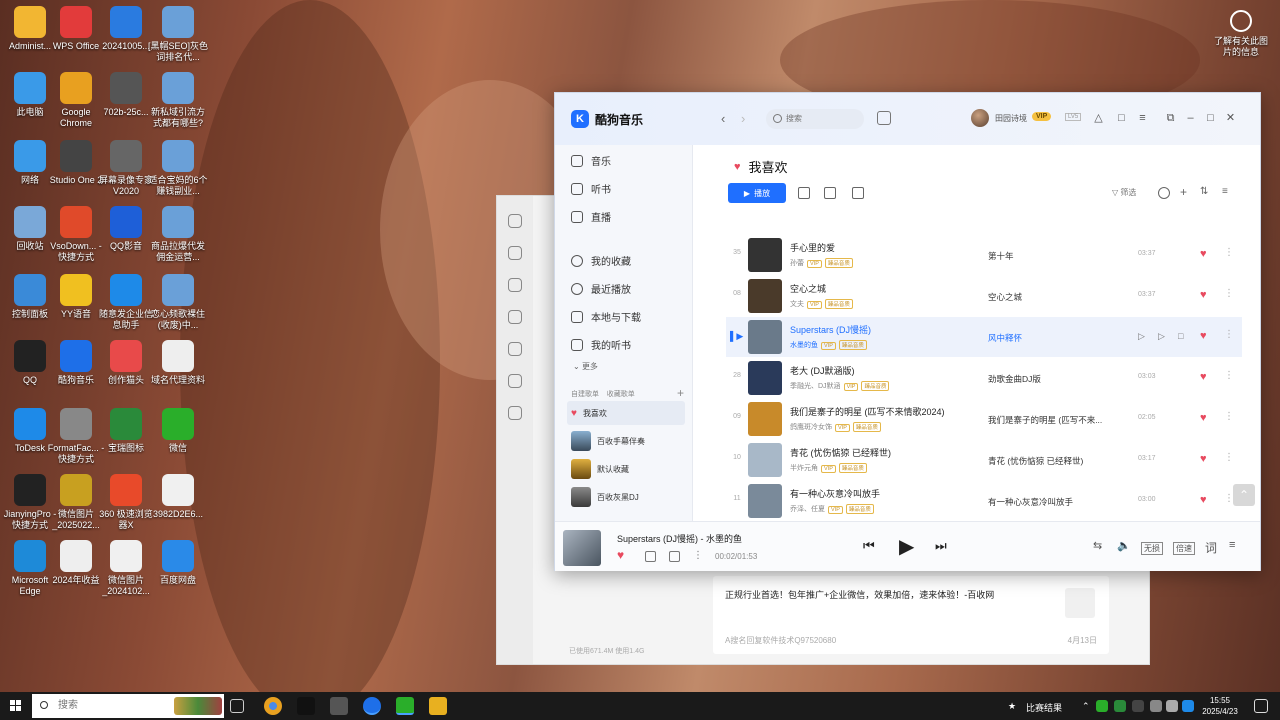  Describe the element at coordinates (679, 538) in the screenshot. I see `now-playing-title: Superstars (DJ慢摇) - 水墨的鱼` at that location.